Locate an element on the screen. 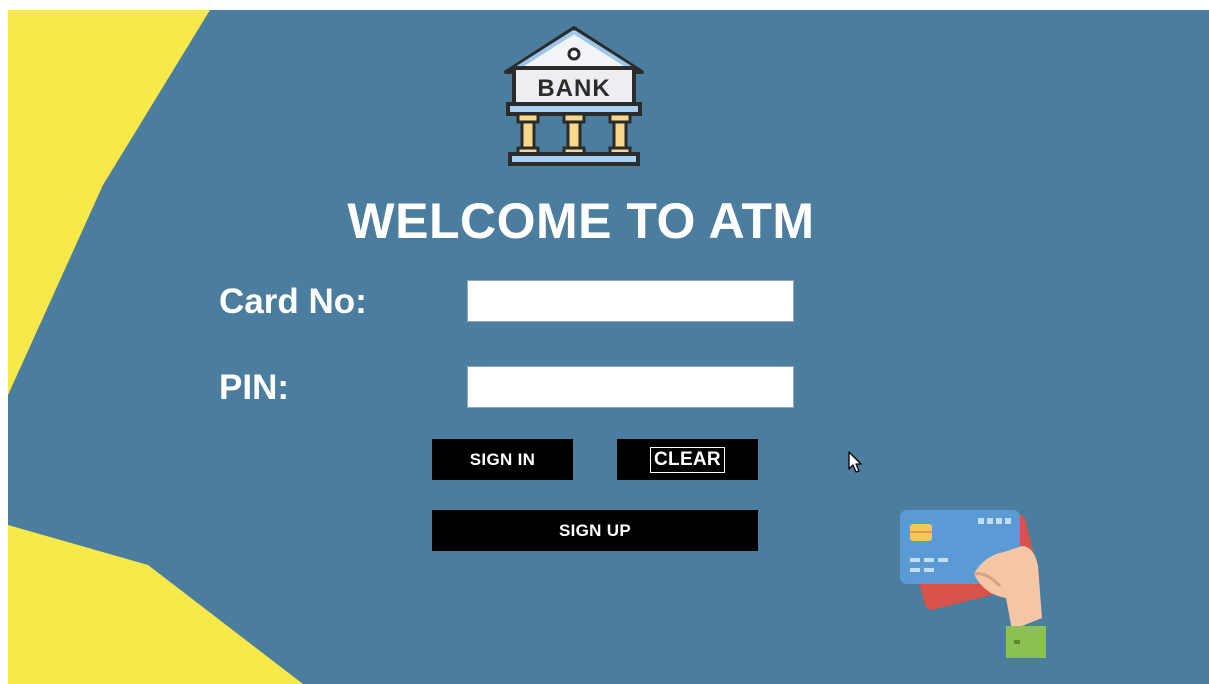 The width and height of the screenshot is (1209, 684). mouse-pointer-icon is located at coordinates (855, 462).